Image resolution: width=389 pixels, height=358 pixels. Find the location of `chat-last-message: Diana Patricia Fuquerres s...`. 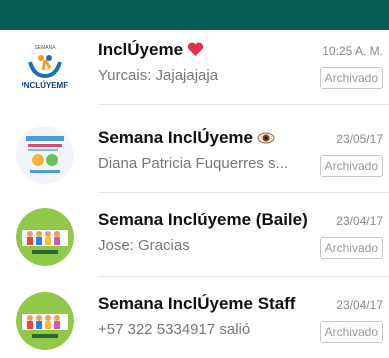

chat-last-message: Diana Patricia Fuquerres s... is located at coordinates (193, 163).